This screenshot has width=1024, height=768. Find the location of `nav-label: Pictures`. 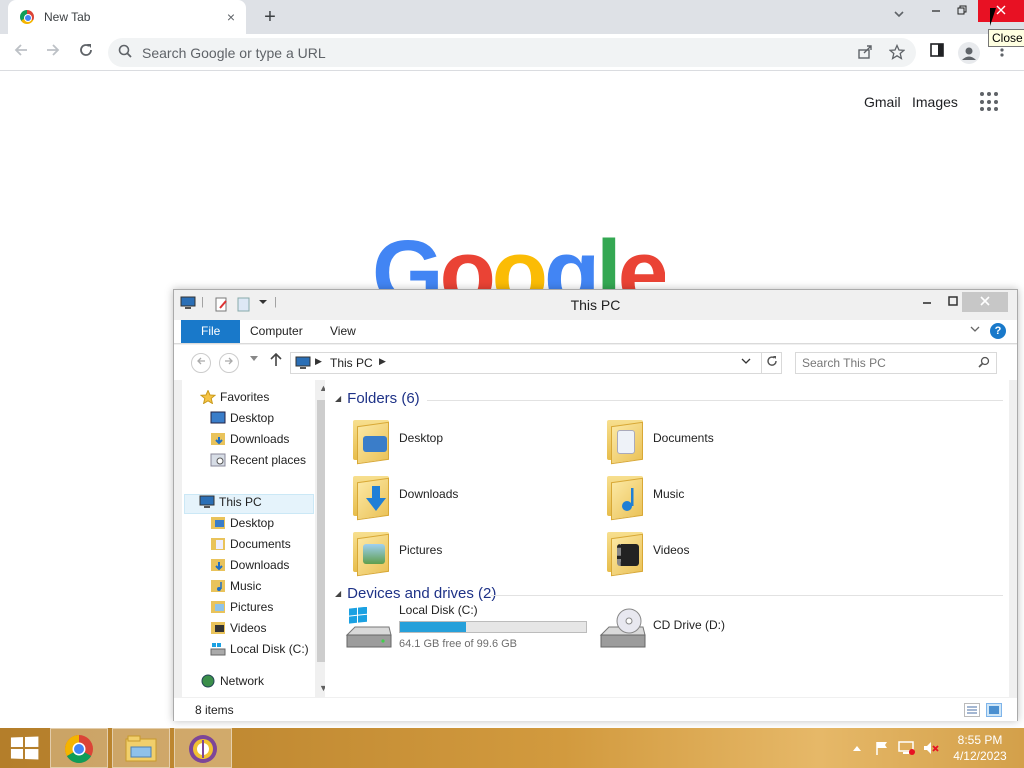

nav-label: Pictures is located at coordinates (252, 607).